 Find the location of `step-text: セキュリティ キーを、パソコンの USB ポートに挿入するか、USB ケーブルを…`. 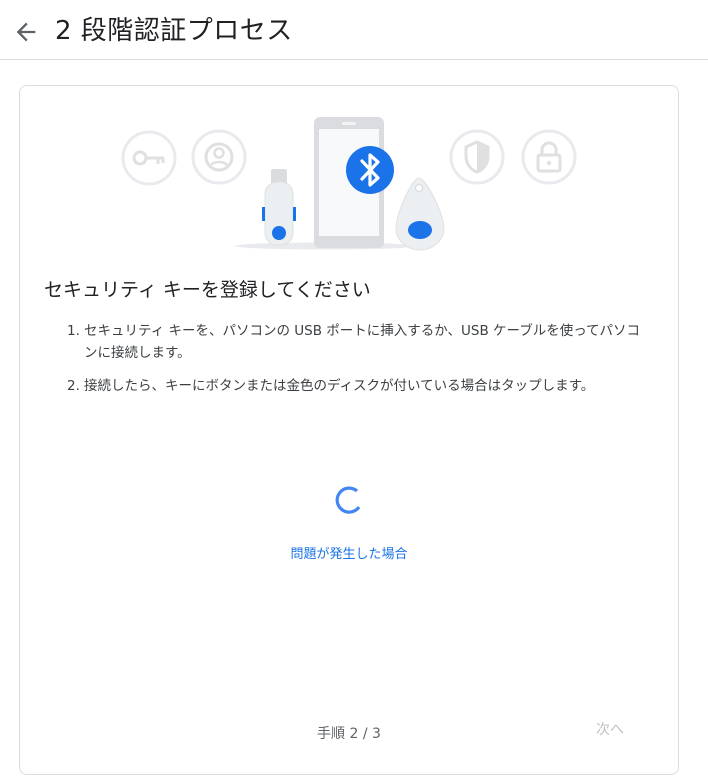

step-text: セキュリティ キーを、パソコンの USB ポートに挿入するか、USB ケーブルを… is located at coordinates (362, 342).